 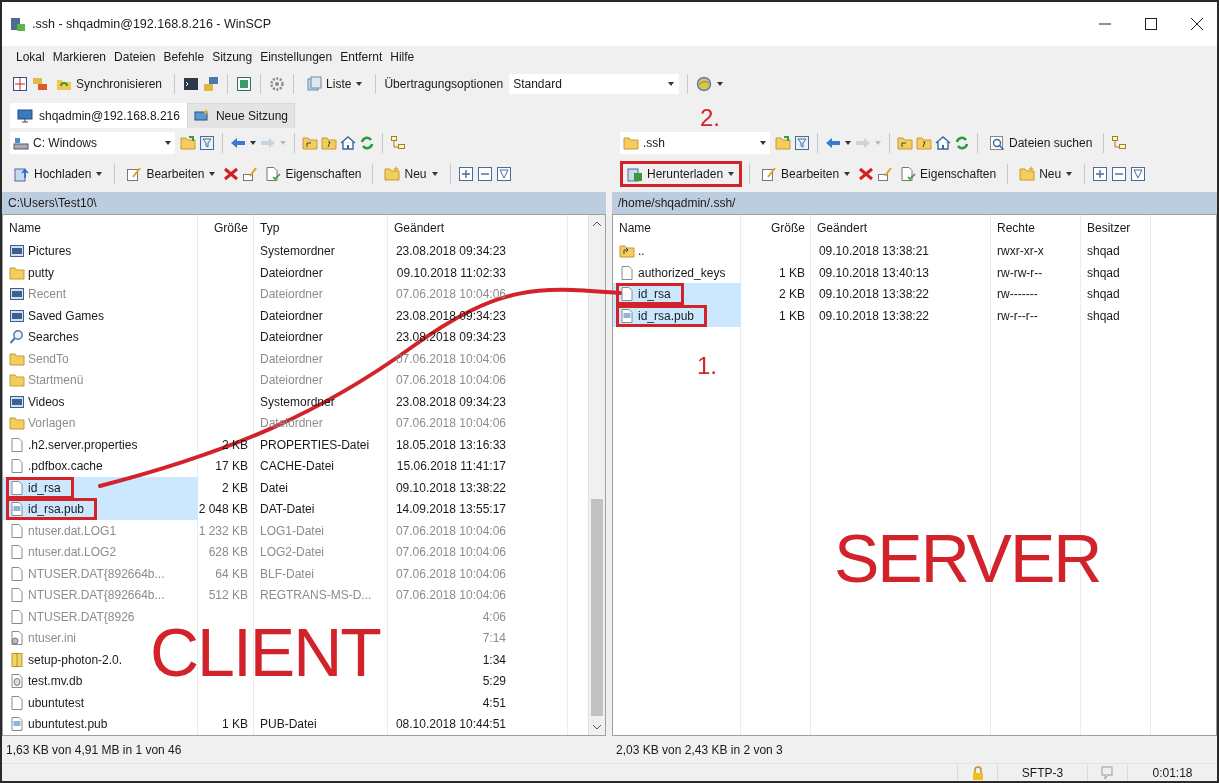 What do you see at coordinates (291, 315) in the screenshot?
I see `table-cell: Dateiordner` at bounding box center [291, 315].